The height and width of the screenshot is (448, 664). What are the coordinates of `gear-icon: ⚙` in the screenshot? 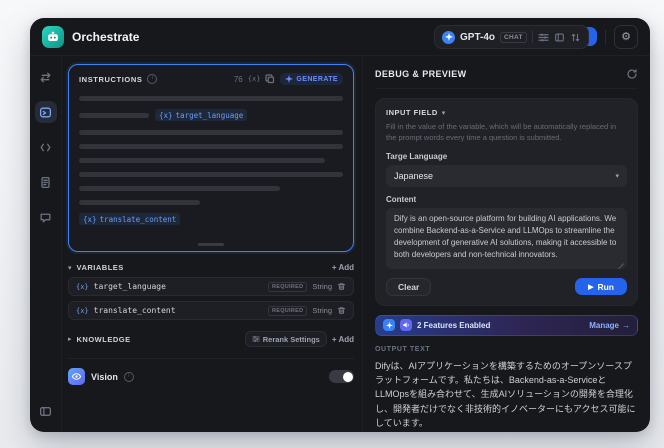 It's located at (626, 37).